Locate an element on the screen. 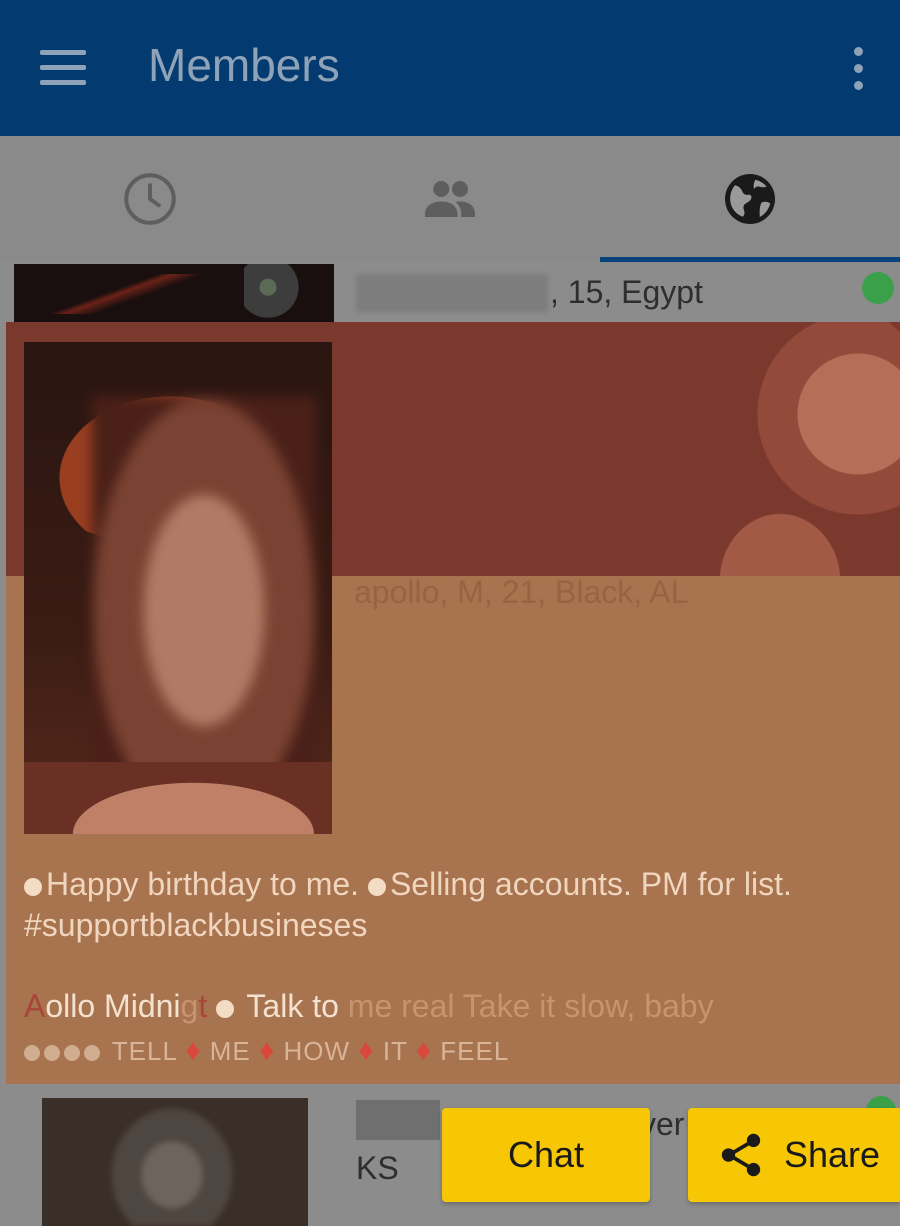 This screenshot has height=1226, width=900. share-button: Share is located at coordinates (794, 1155).